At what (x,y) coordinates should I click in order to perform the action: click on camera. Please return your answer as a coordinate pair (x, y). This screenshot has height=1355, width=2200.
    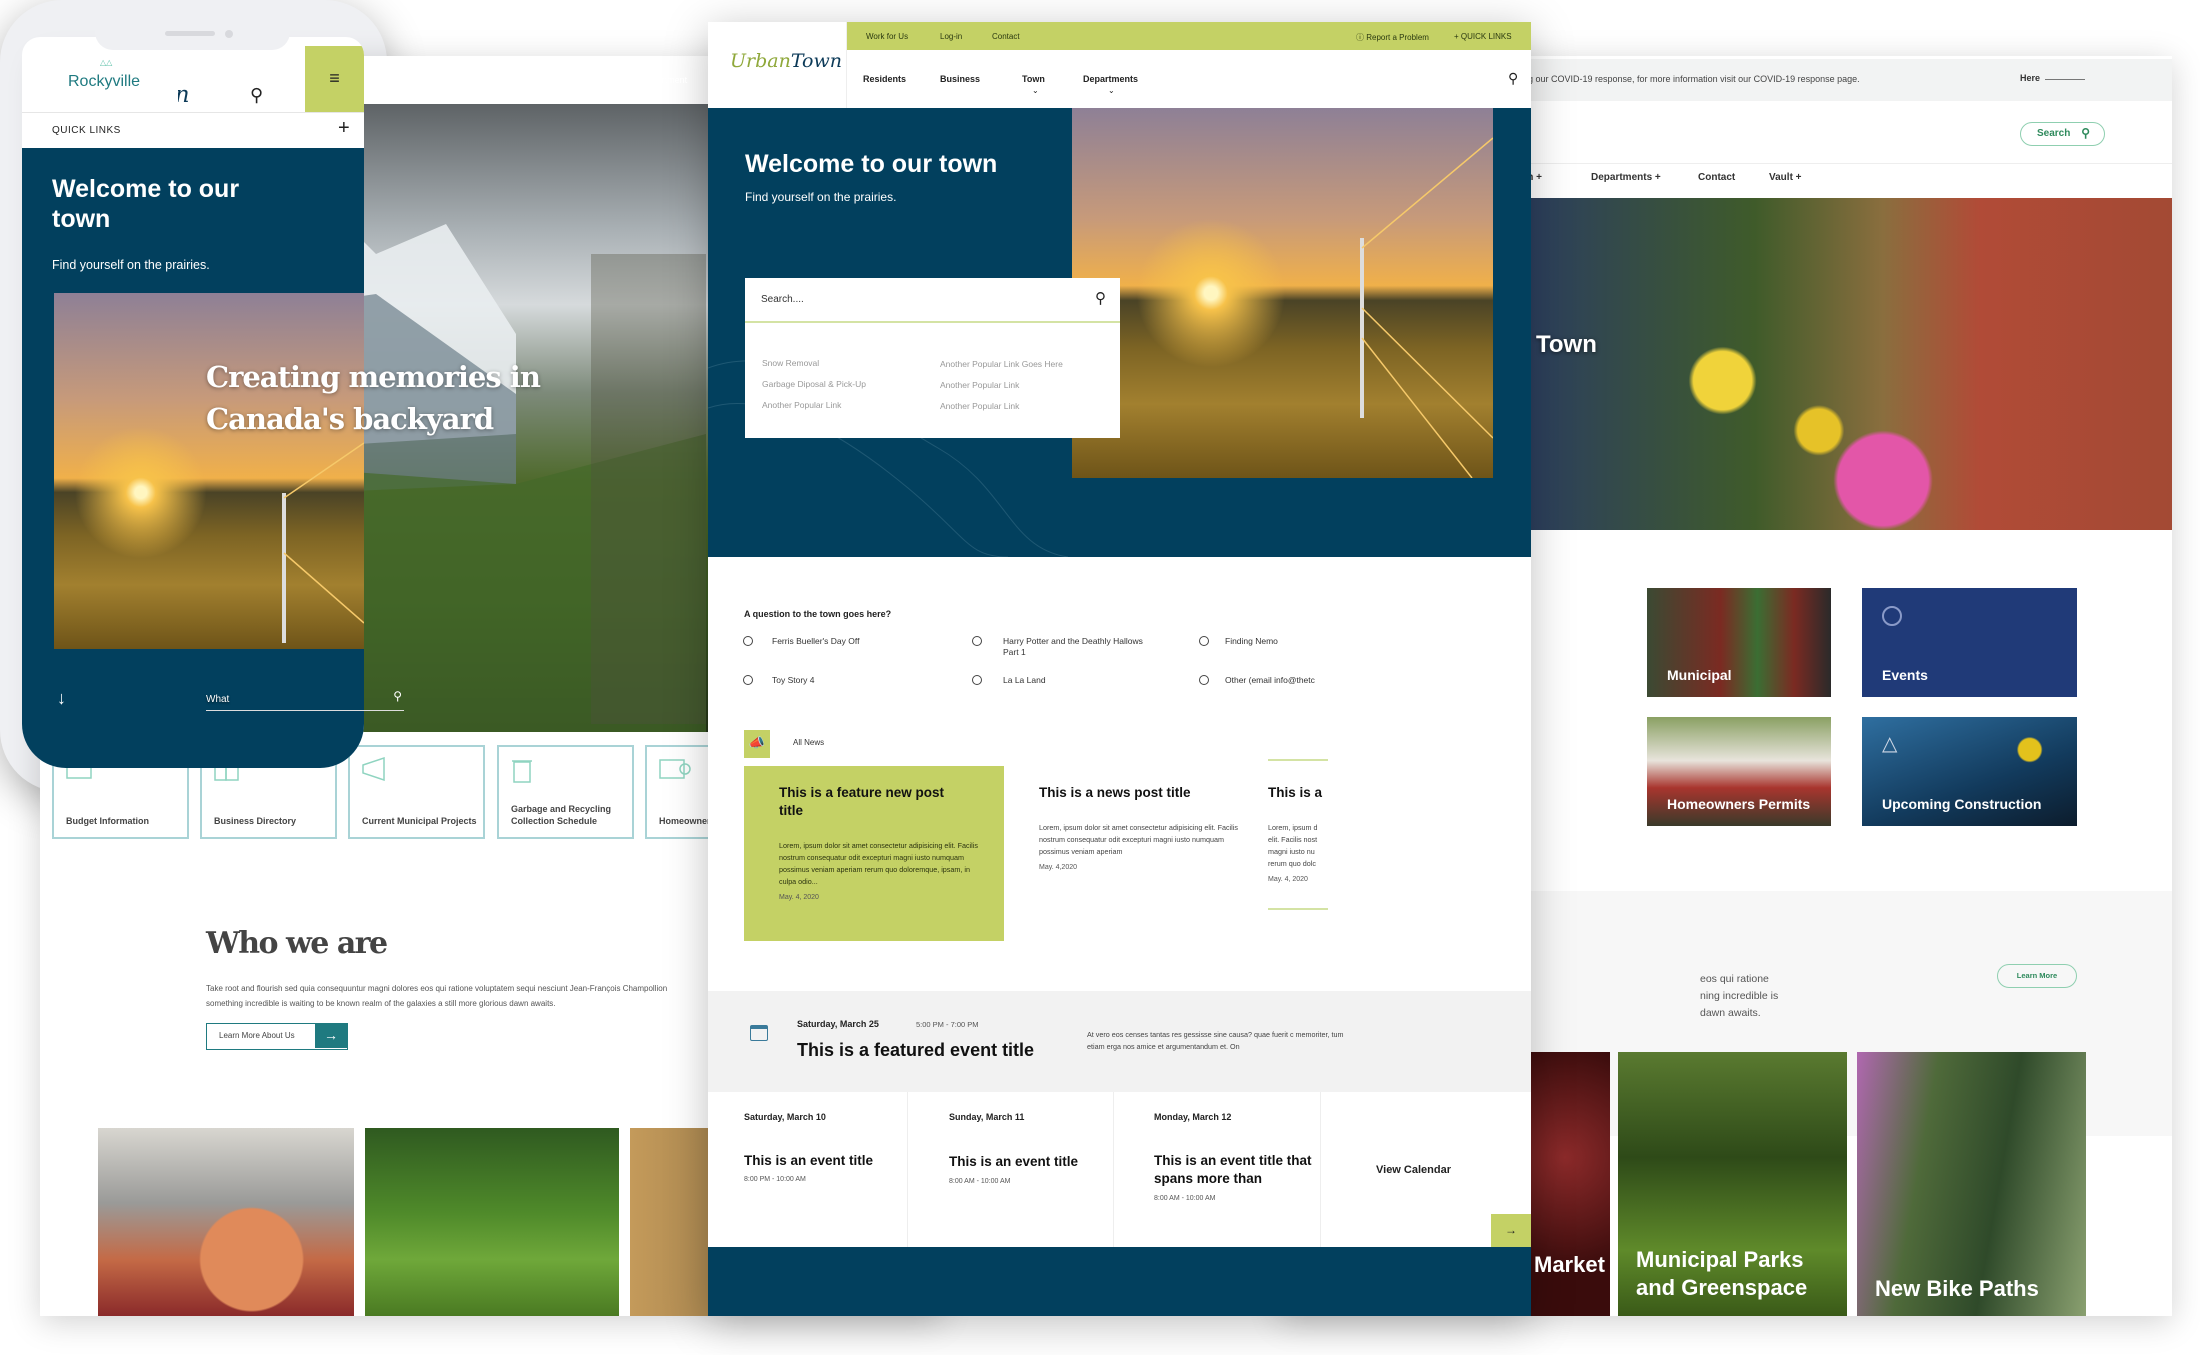
    Looking at the image, I should click on (229, 34).